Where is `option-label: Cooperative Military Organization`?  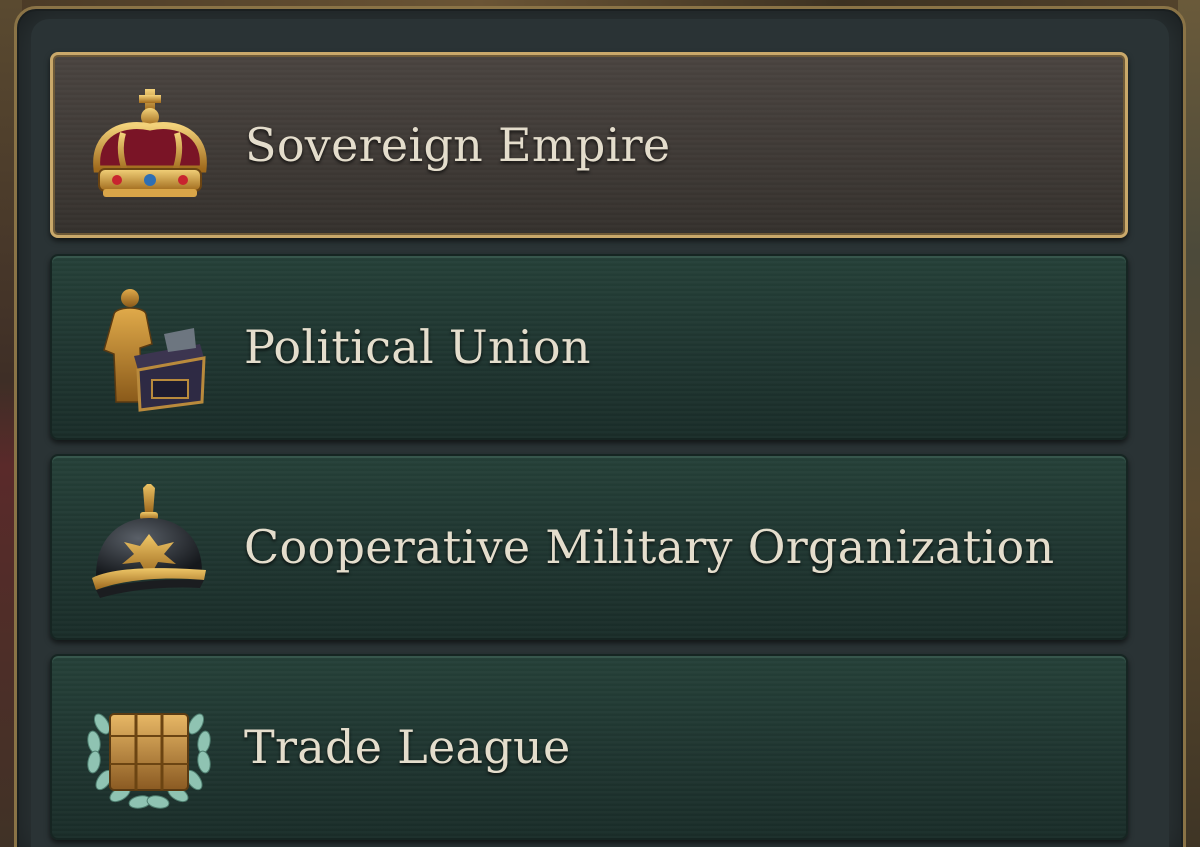 option-label: Cooperative Military Organization is located at coordinates (649, 547).